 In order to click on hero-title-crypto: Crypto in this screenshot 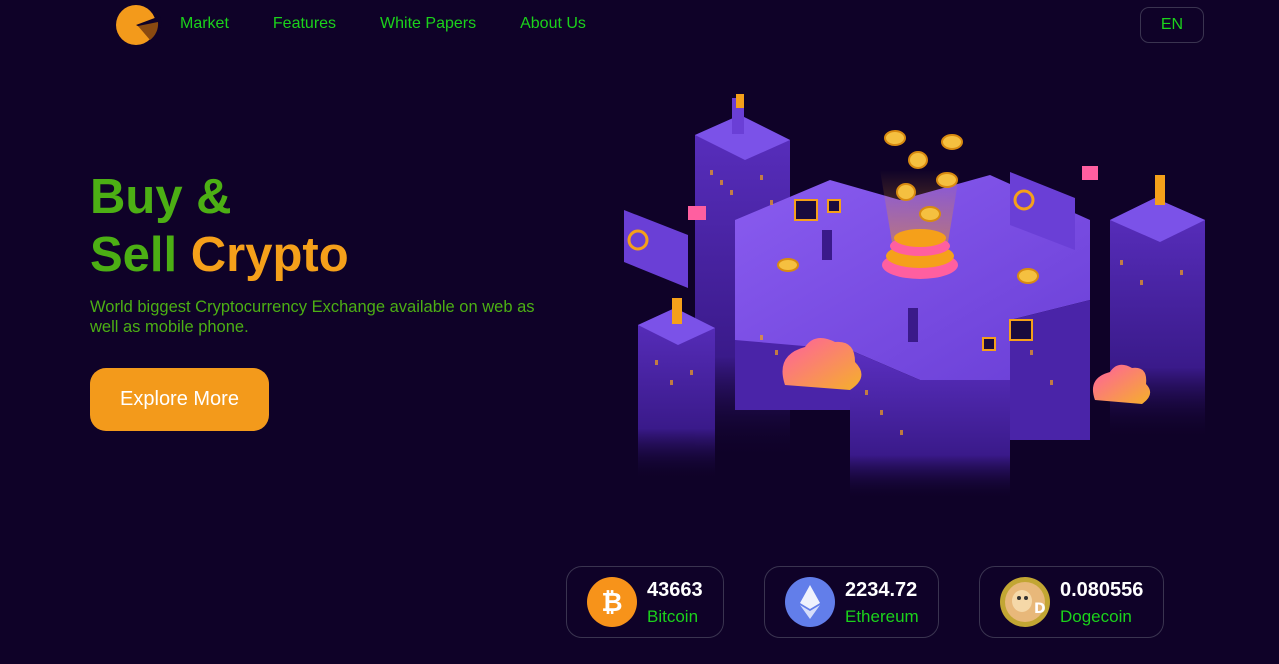, I will do `click(269, 255)`.